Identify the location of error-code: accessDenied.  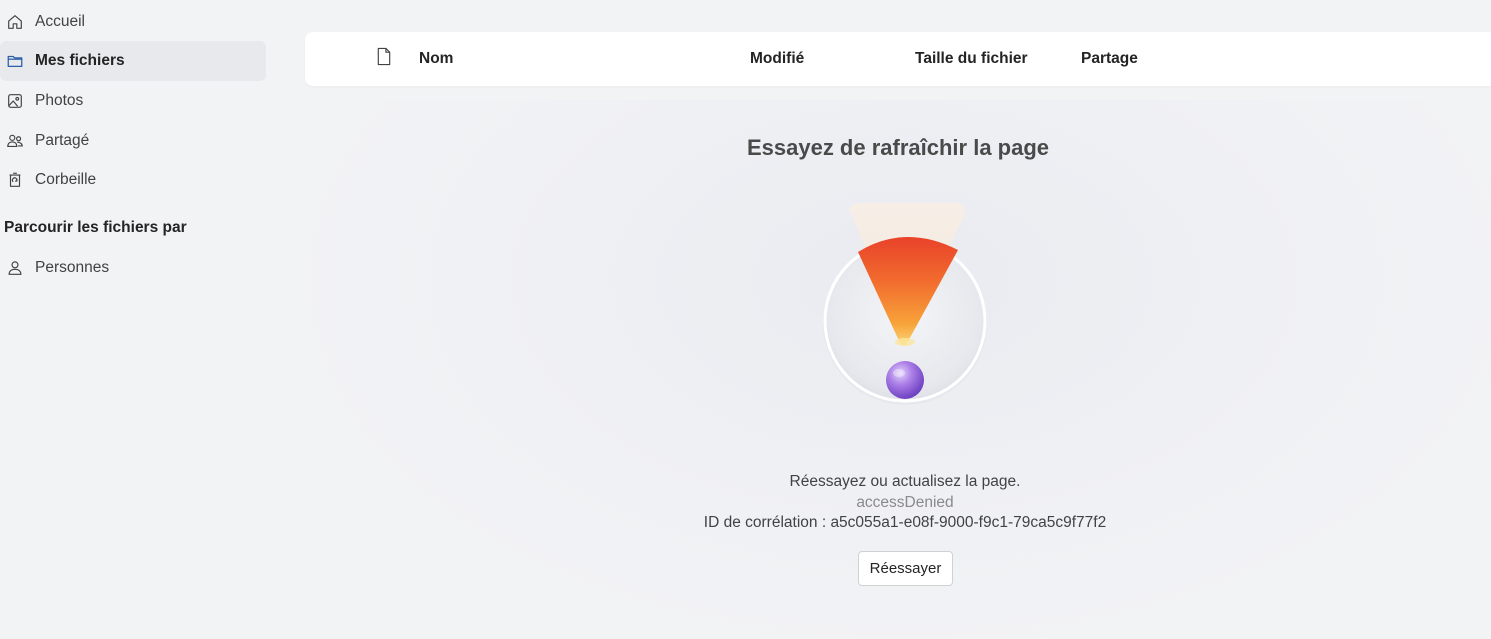
(905, 502).